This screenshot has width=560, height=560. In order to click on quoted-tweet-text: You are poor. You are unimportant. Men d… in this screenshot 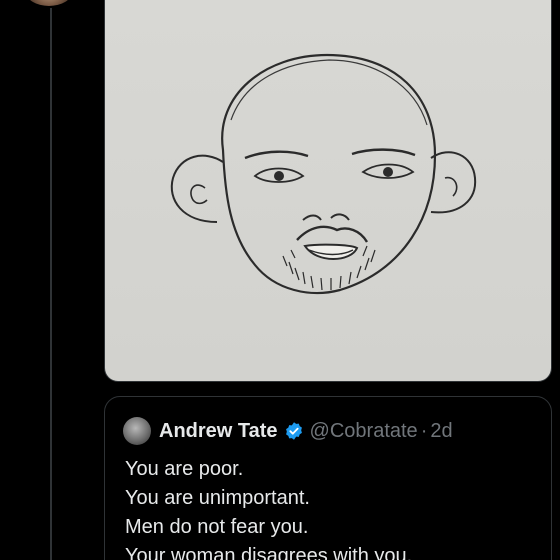, I will do `click(268, 507)`.